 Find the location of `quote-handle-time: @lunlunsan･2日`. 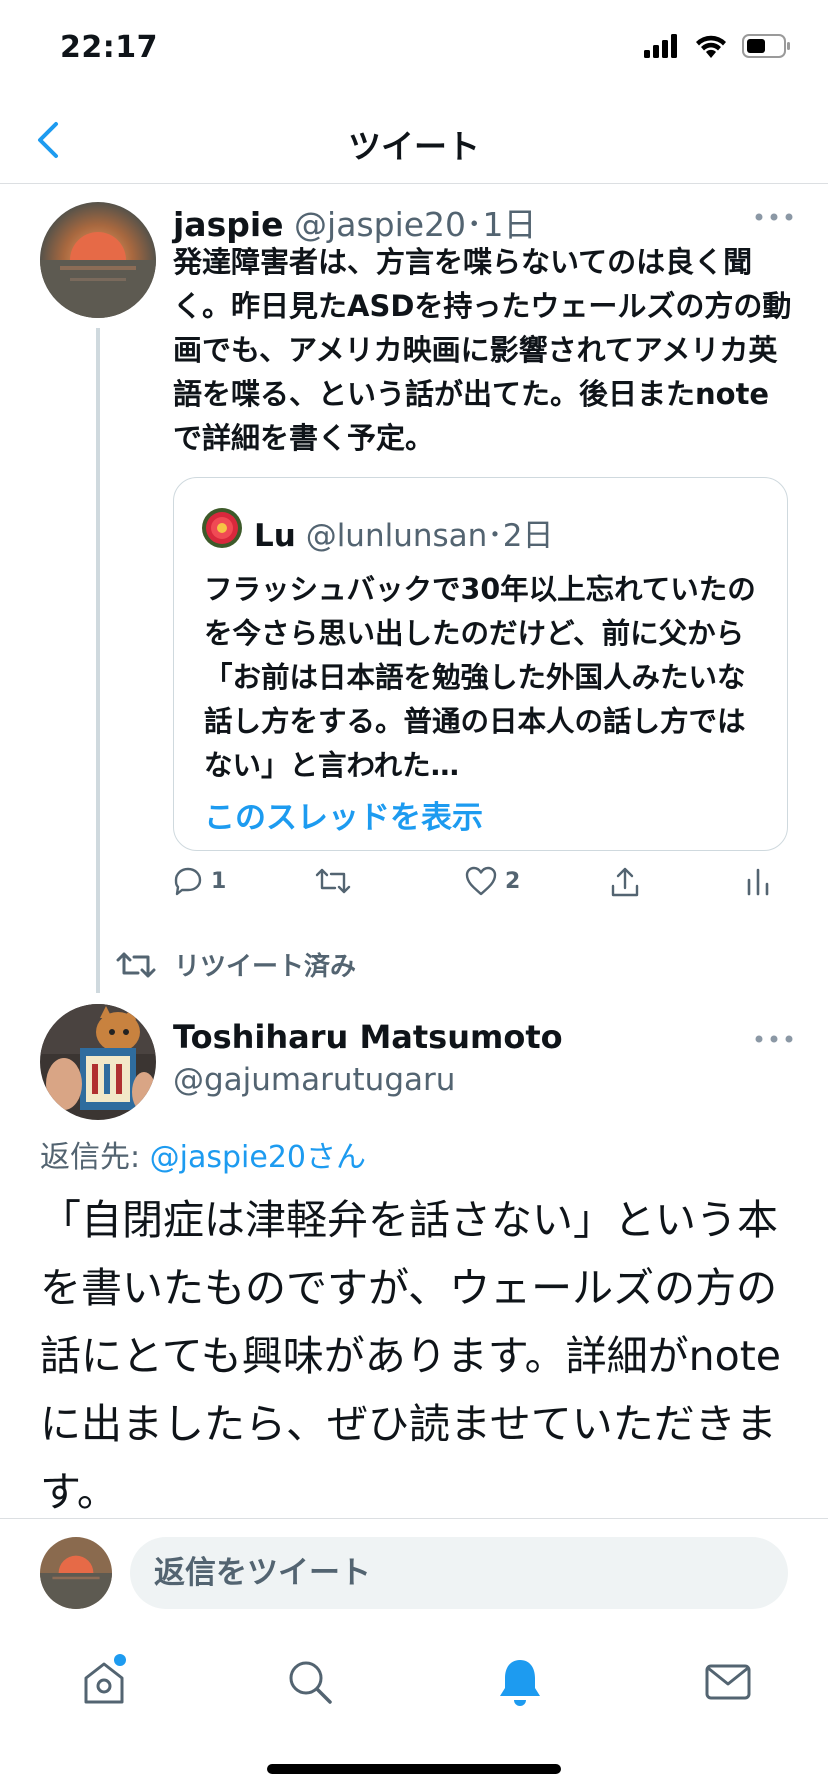

quote-handle-time: @lunlunsan･2日 is located at coordinates (429, 536).